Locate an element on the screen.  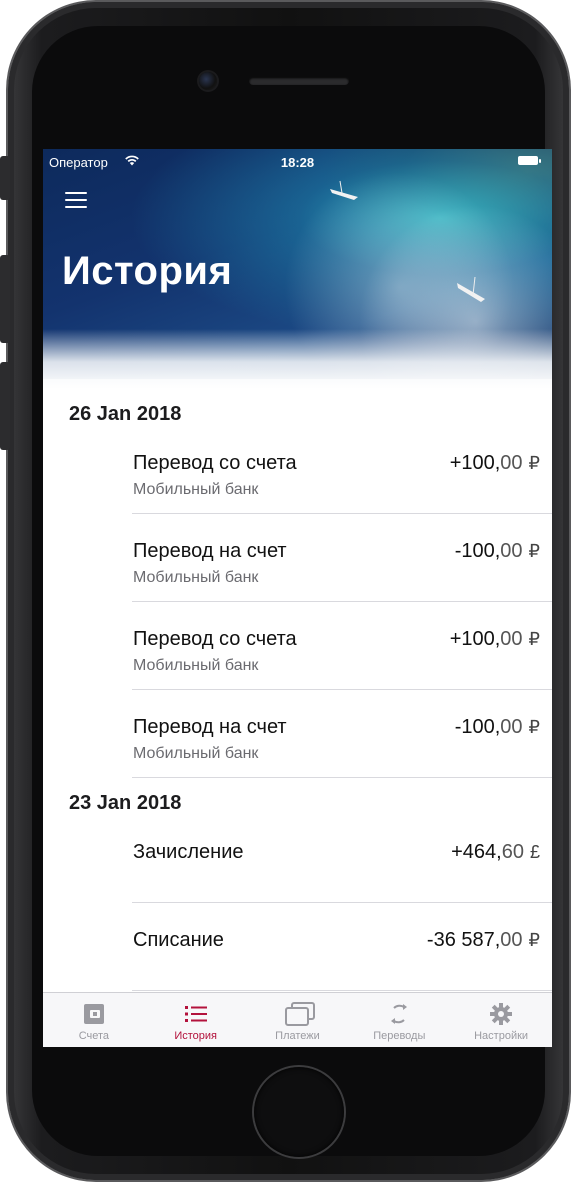
status-bar: Оператор 18:28 is located at coordinates (297, 162).